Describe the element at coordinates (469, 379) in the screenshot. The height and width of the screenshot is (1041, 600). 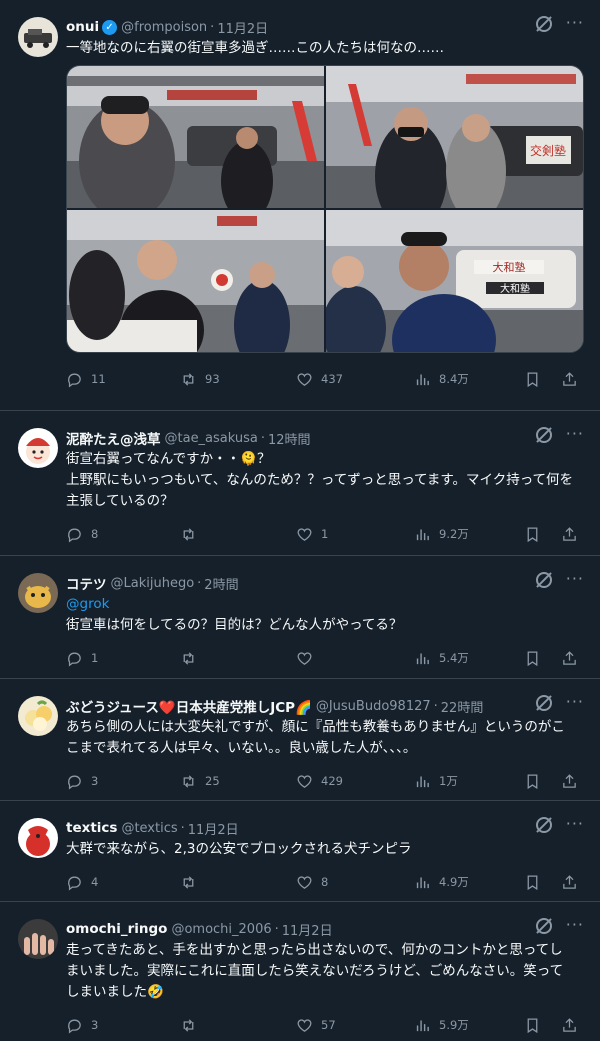
I see `views-button: 8.4万` at that location.